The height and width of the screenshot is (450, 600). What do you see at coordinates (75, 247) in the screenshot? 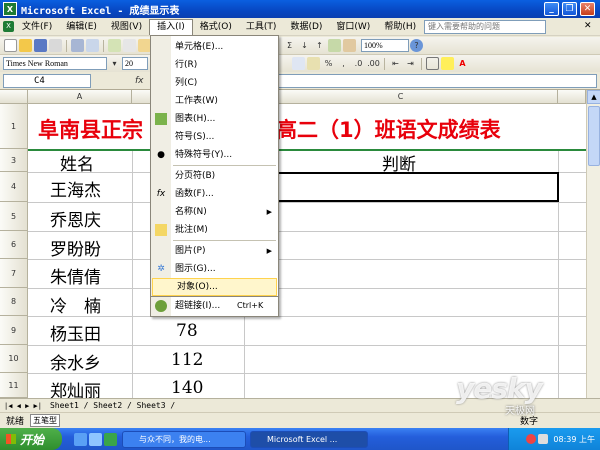
I see `name-cell: 罗盼盼` at bounding box center [75, 247].